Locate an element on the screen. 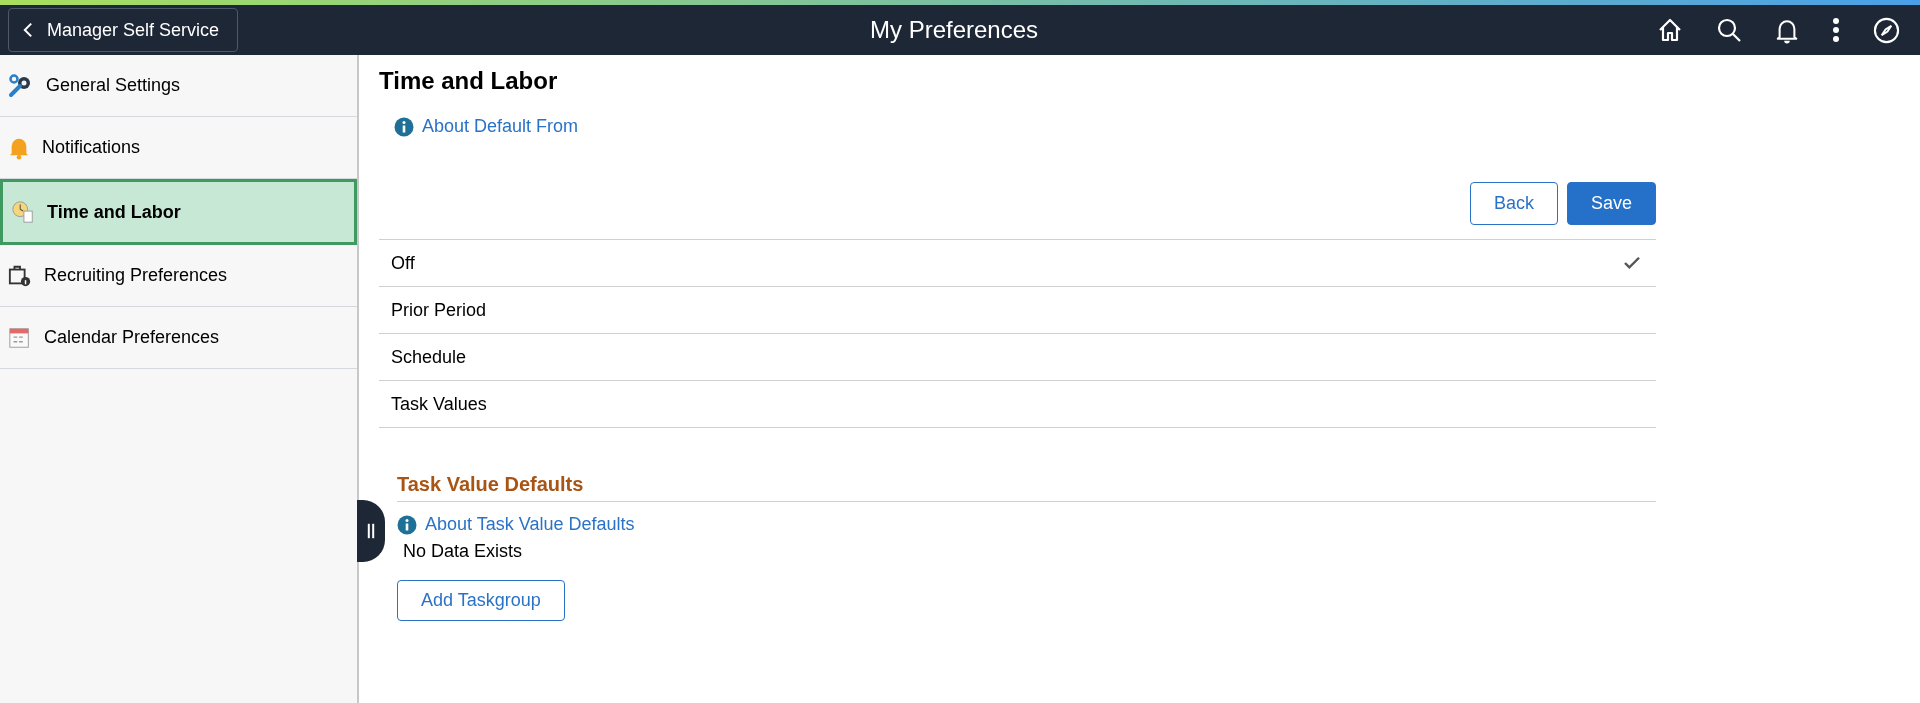 This screenshot has height=703, width=1920. sidebar-item: General Settings is located at coordinates (178, 86).